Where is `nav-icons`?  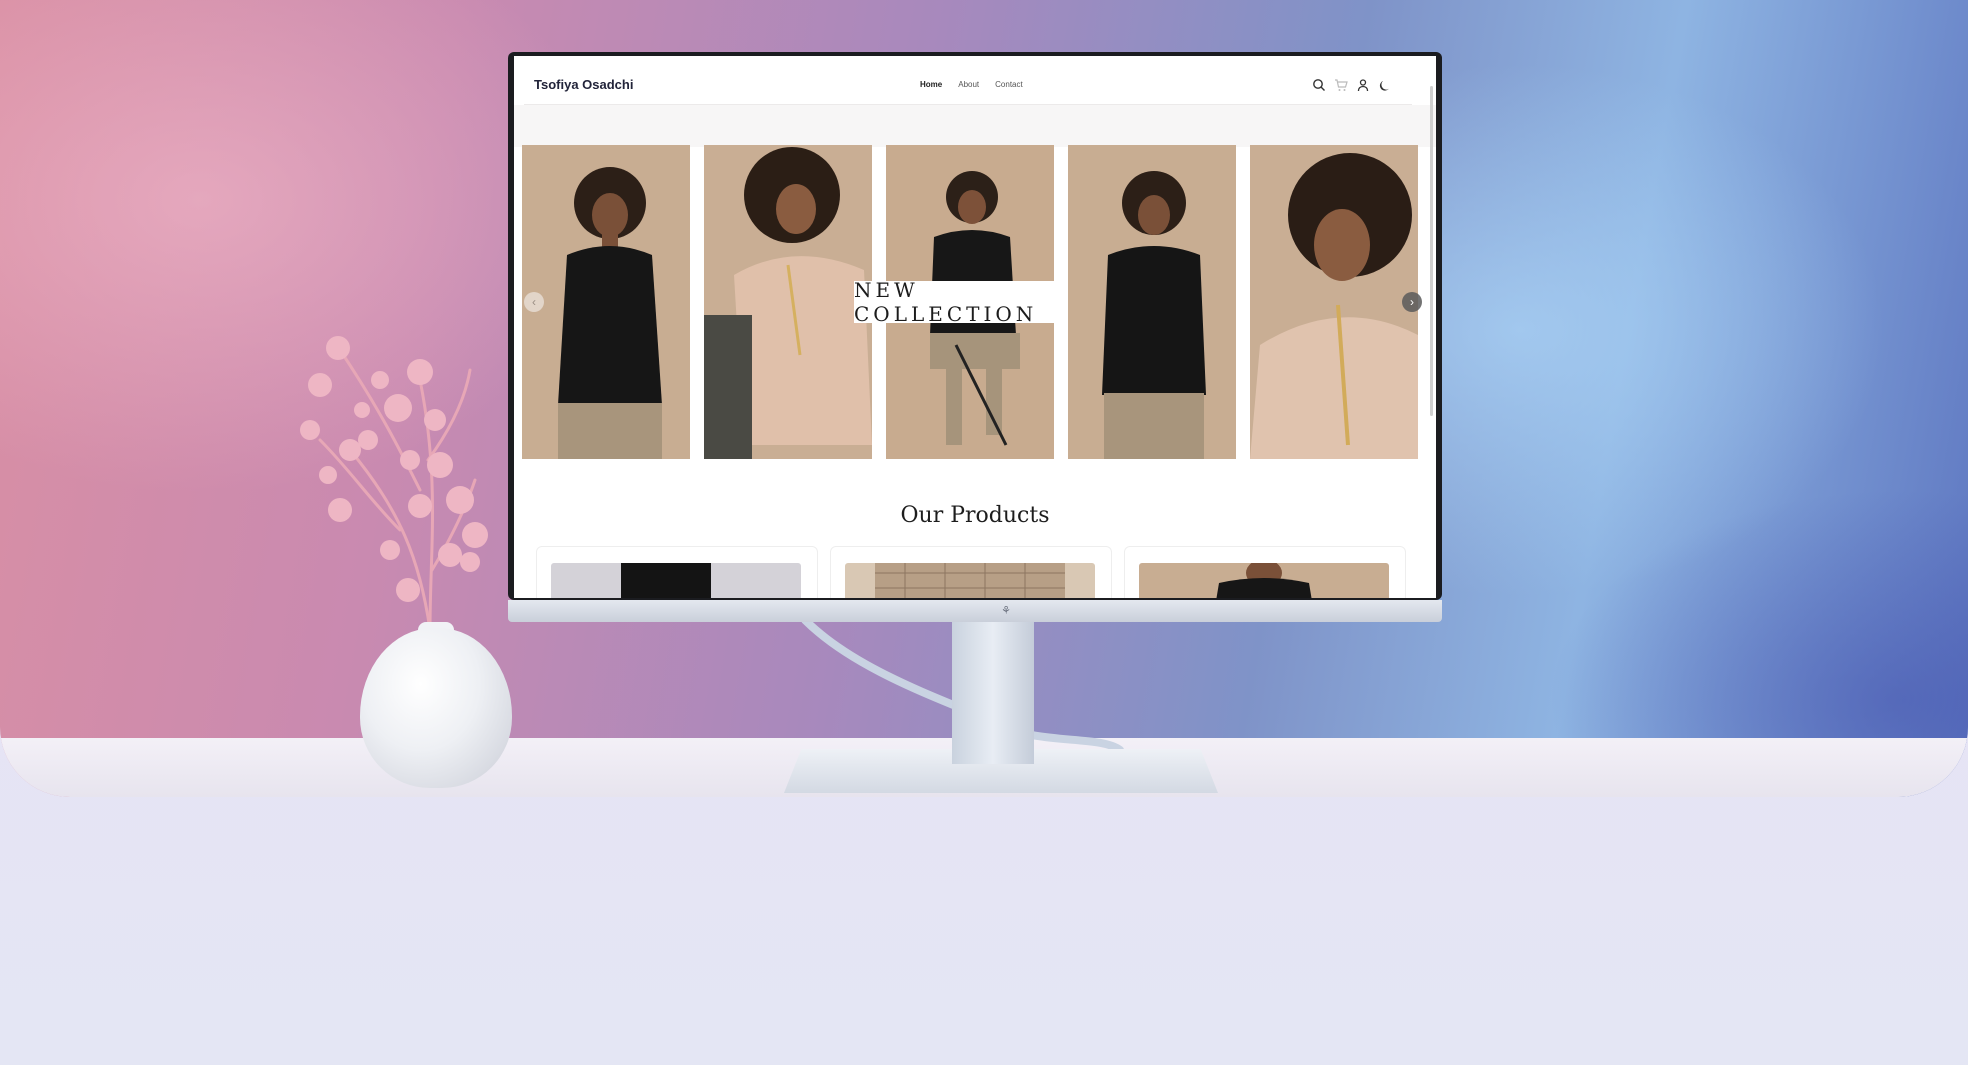
nav-icons is located at coordinates (1352, 85).